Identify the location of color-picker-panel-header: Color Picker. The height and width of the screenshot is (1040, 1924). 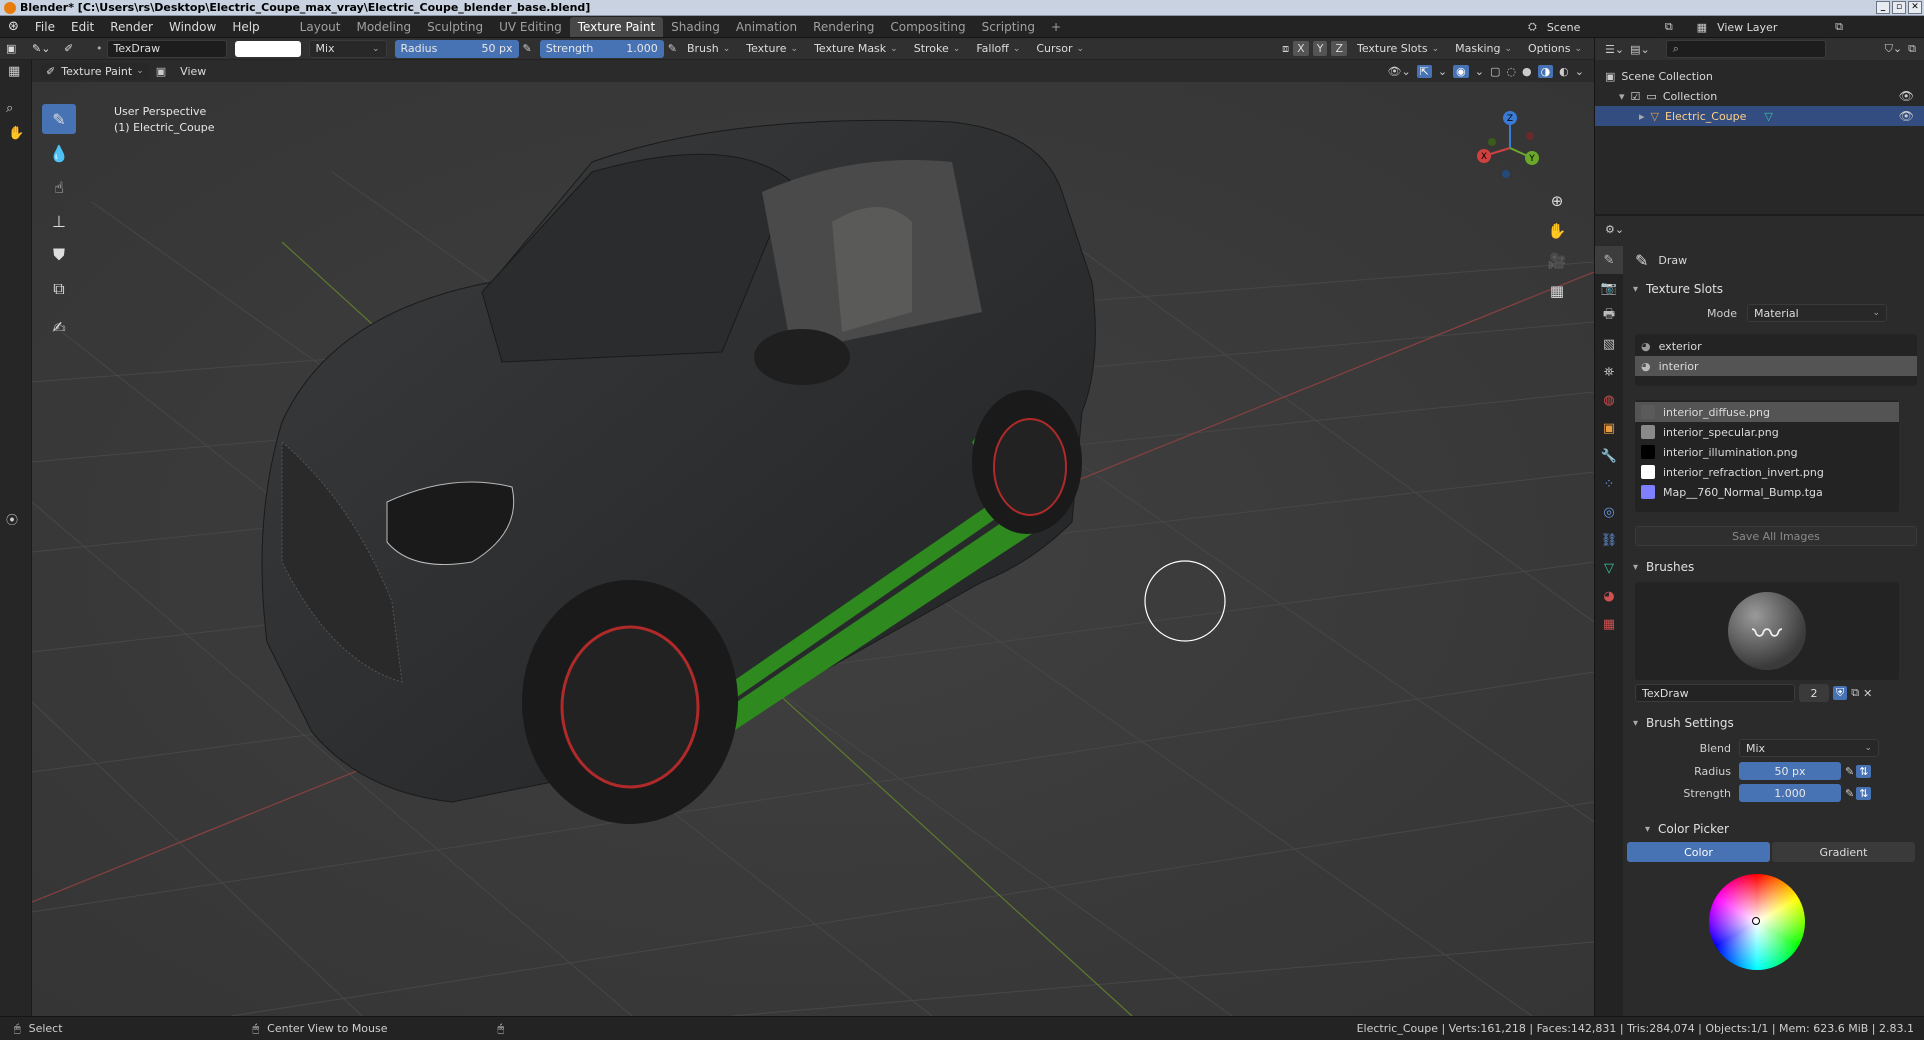
(1775, 829).